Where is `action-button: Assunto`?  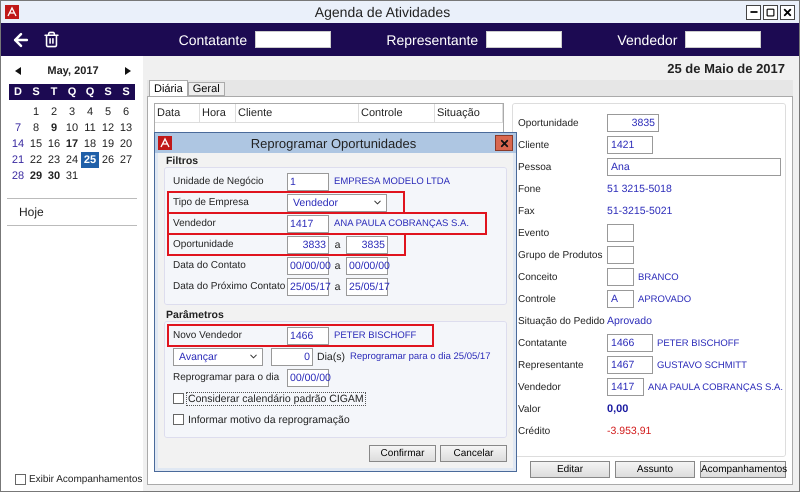 action-button: Assunto is located at coordinates (655, 469).